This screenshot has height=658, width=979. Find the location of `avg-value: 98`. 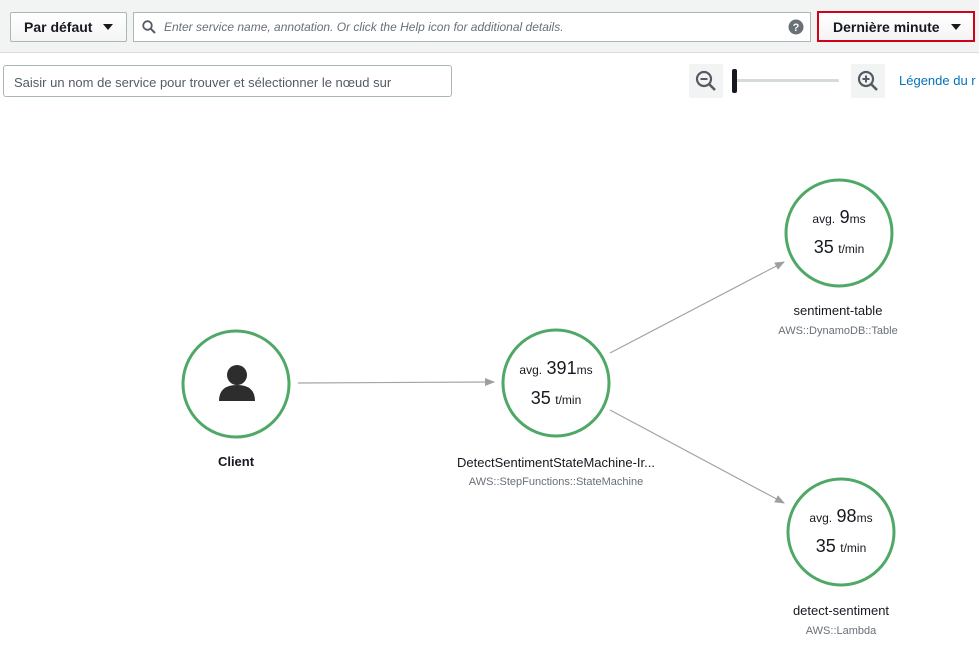

avg-value: 98 is located at coordinates (846, 516).